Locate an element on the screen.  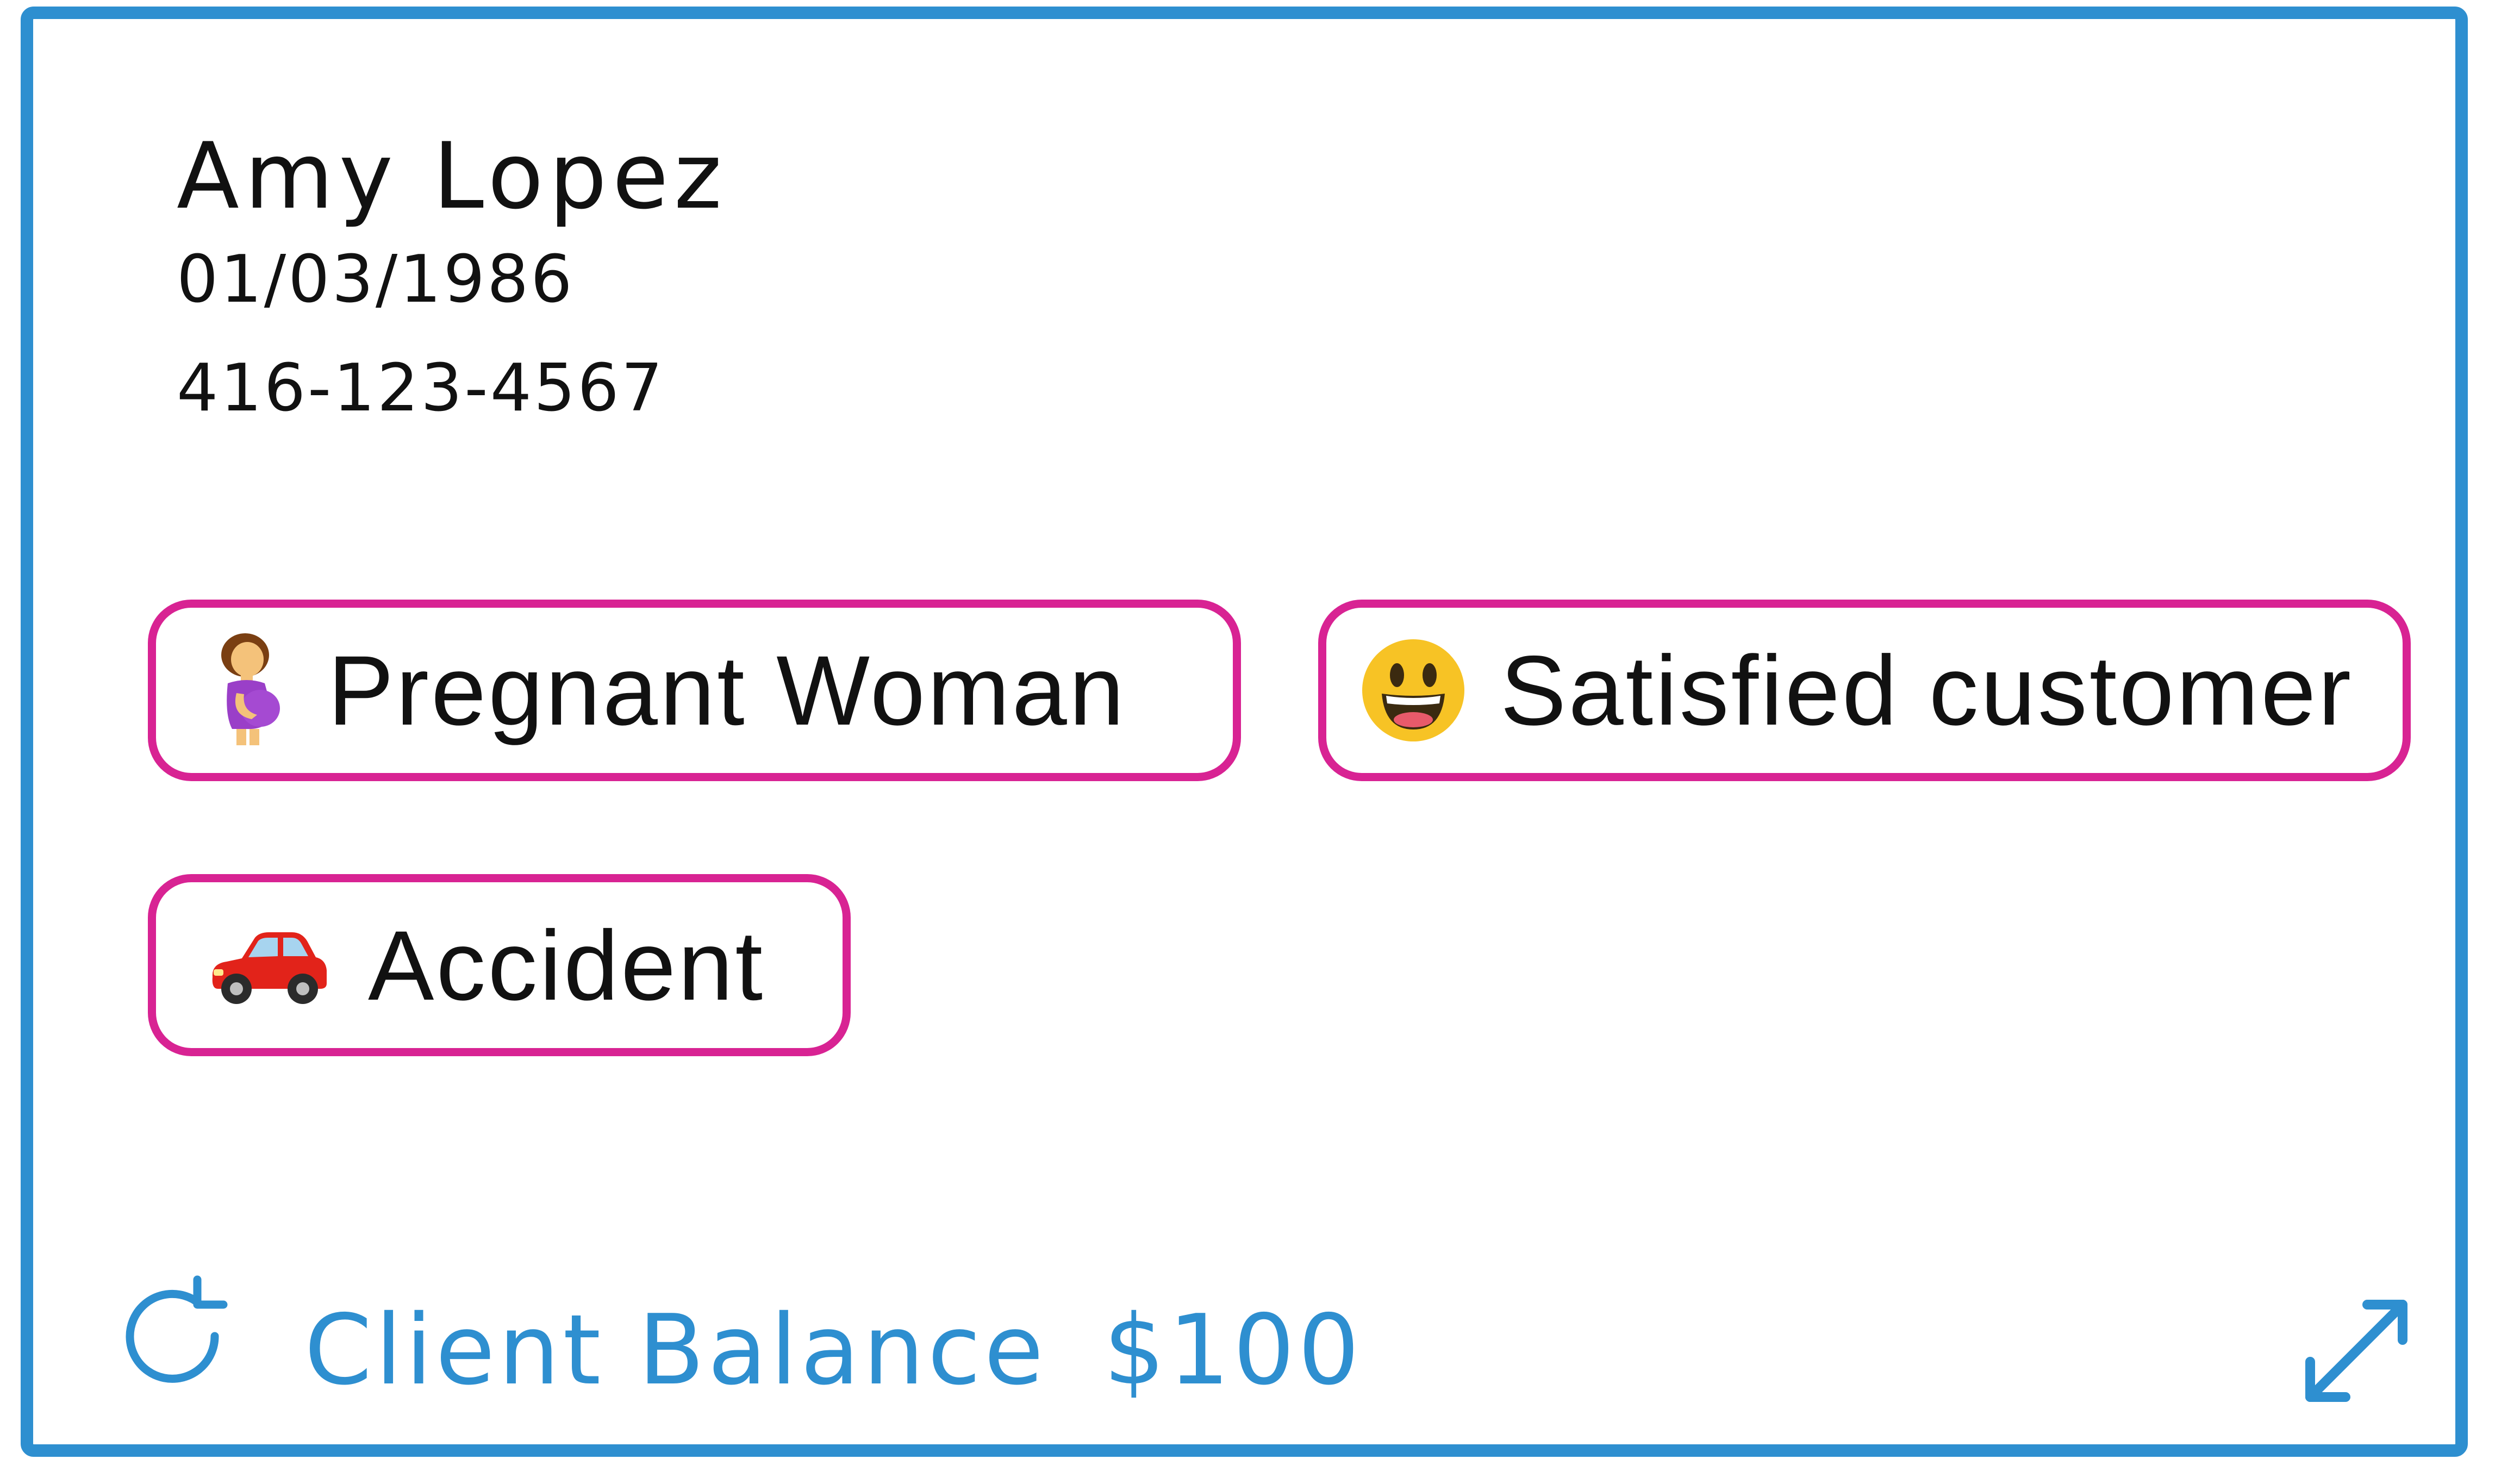
client-name: Amy Lopez is located at coordinates (452, 176).